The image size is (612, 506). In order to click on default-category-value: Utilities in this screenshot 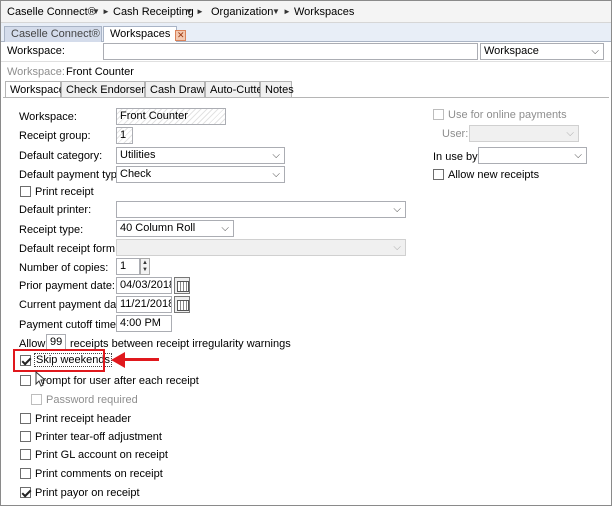, I will do `click(138, 155)`.